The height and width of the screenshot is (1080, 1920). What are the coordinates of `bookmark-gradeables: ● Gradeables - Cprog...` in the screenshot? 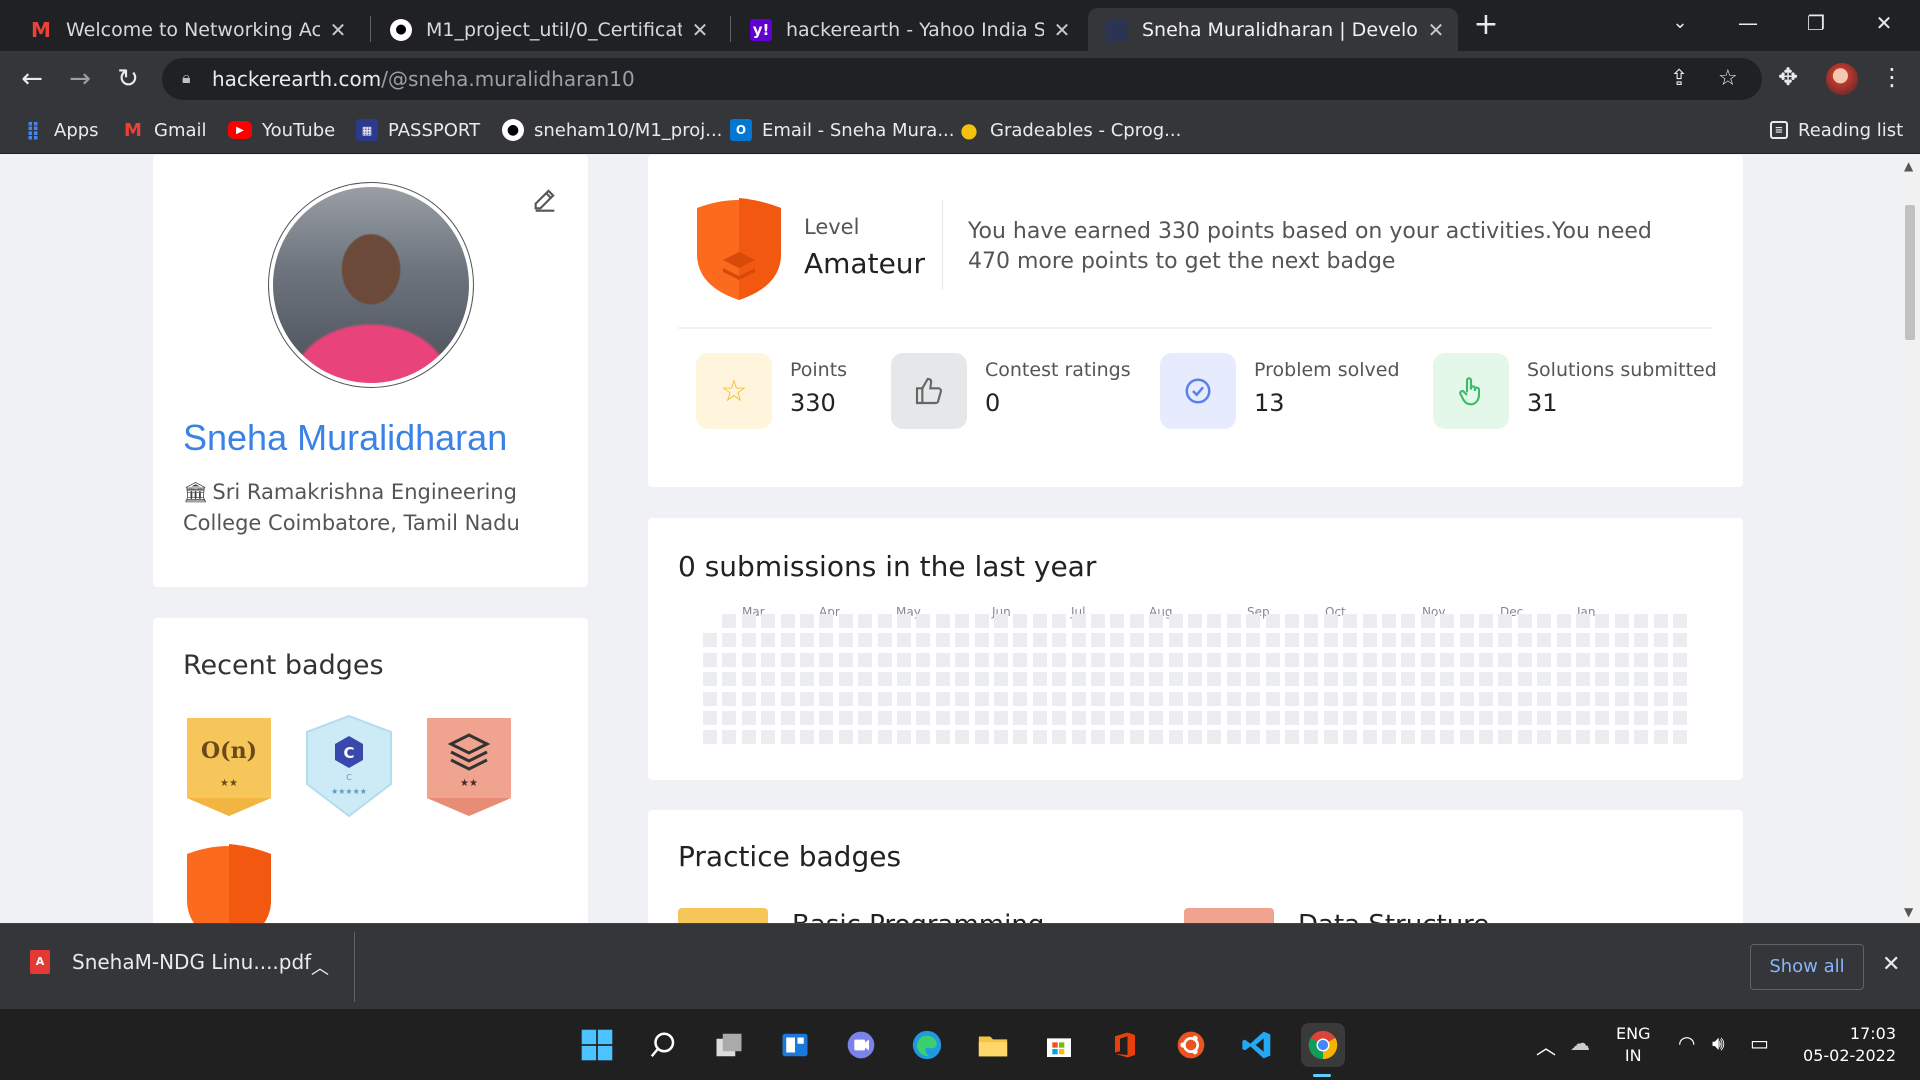 It's located at (1069, 130).